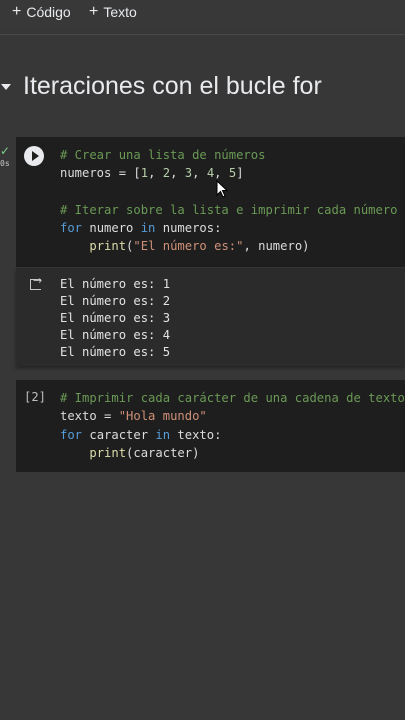 The width and height of the screenshot is (405, 720). Describe the element at coordinates (34, 156) in the screenshot. I see `run-cell-button` at that location.